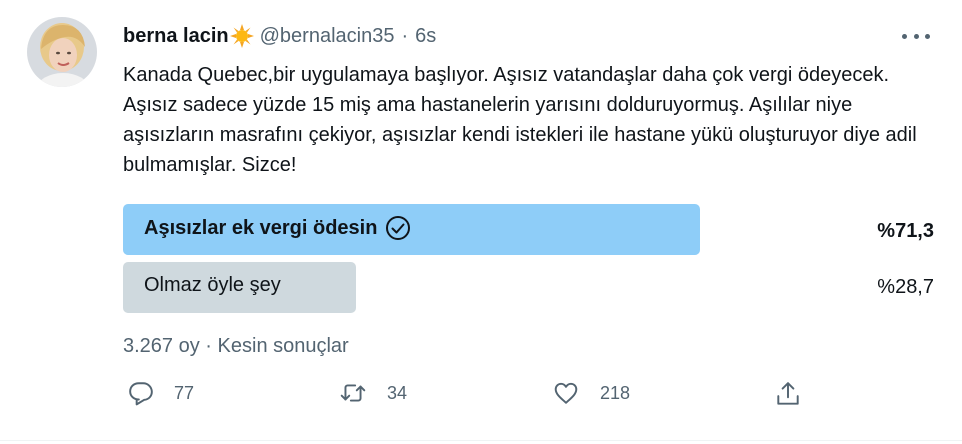 Image resolution: width=962 pixels, height=444 pixels. Describe the element at coordinates (161, 346) in the screenshot. I see `poll-votes: 3.267 oy` at that location.